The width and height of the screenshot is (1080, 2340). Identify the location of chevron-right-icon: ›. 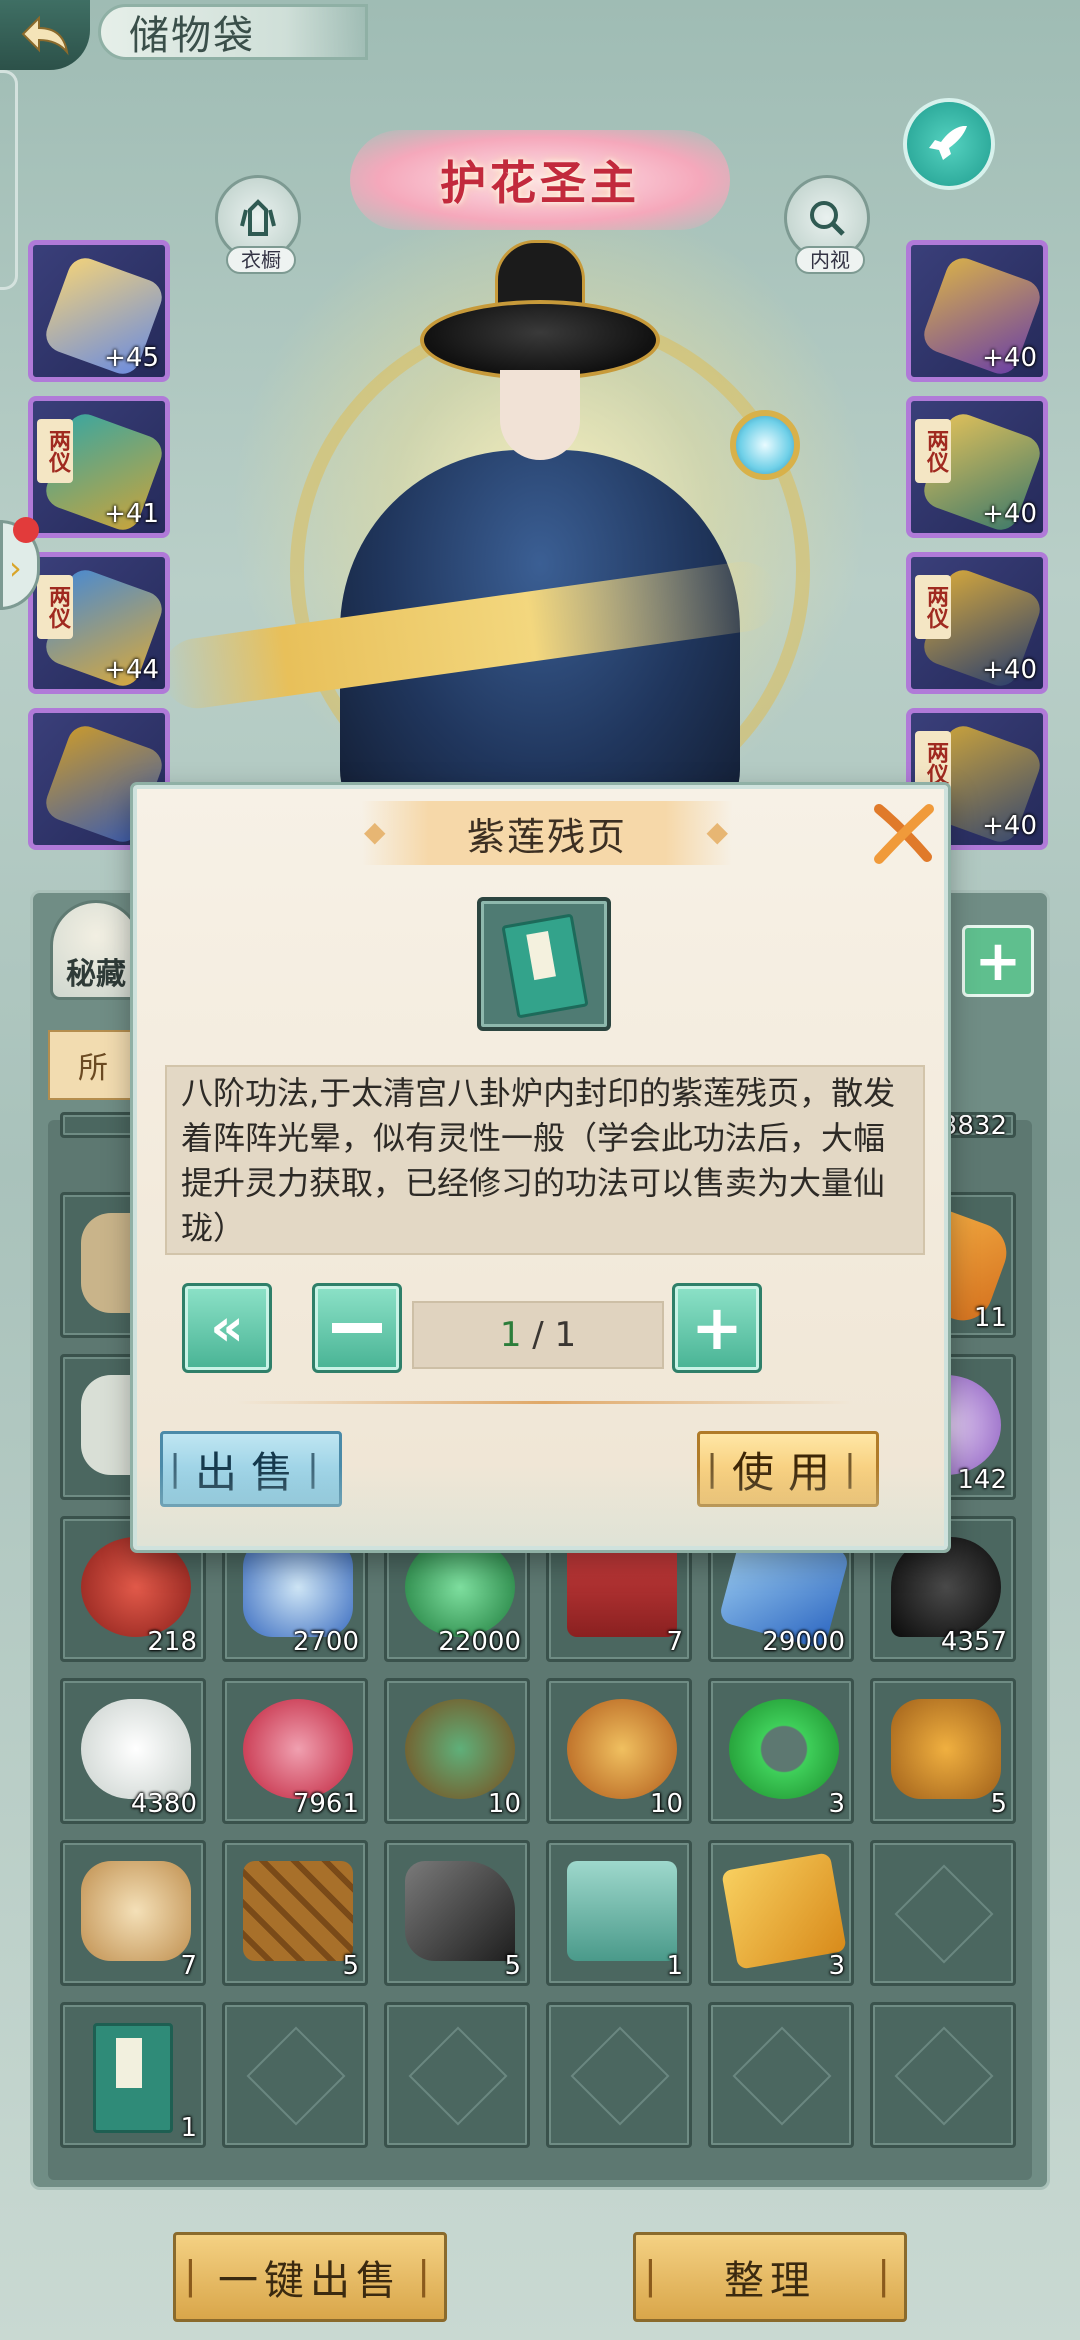
(15, 568).